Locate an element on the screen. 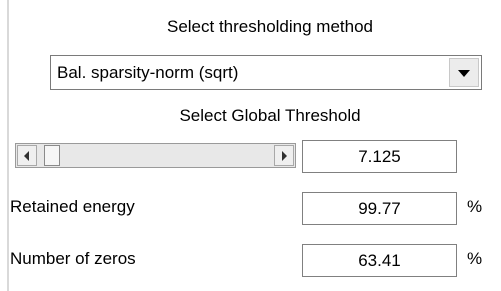 The image size is (501, 291). chevron-down-icon is located at coordinates (464, 72).